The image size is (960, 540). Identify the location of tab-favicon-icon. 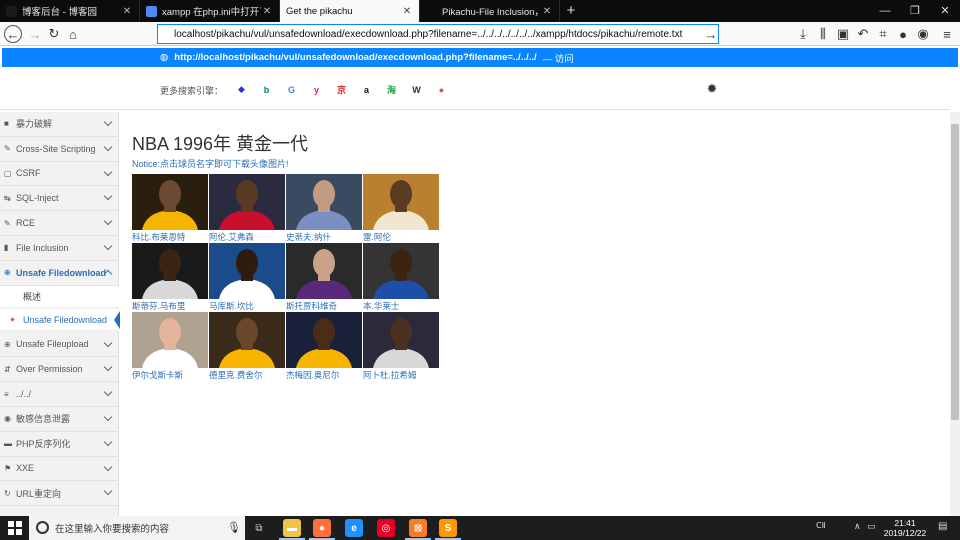
(431, 11).